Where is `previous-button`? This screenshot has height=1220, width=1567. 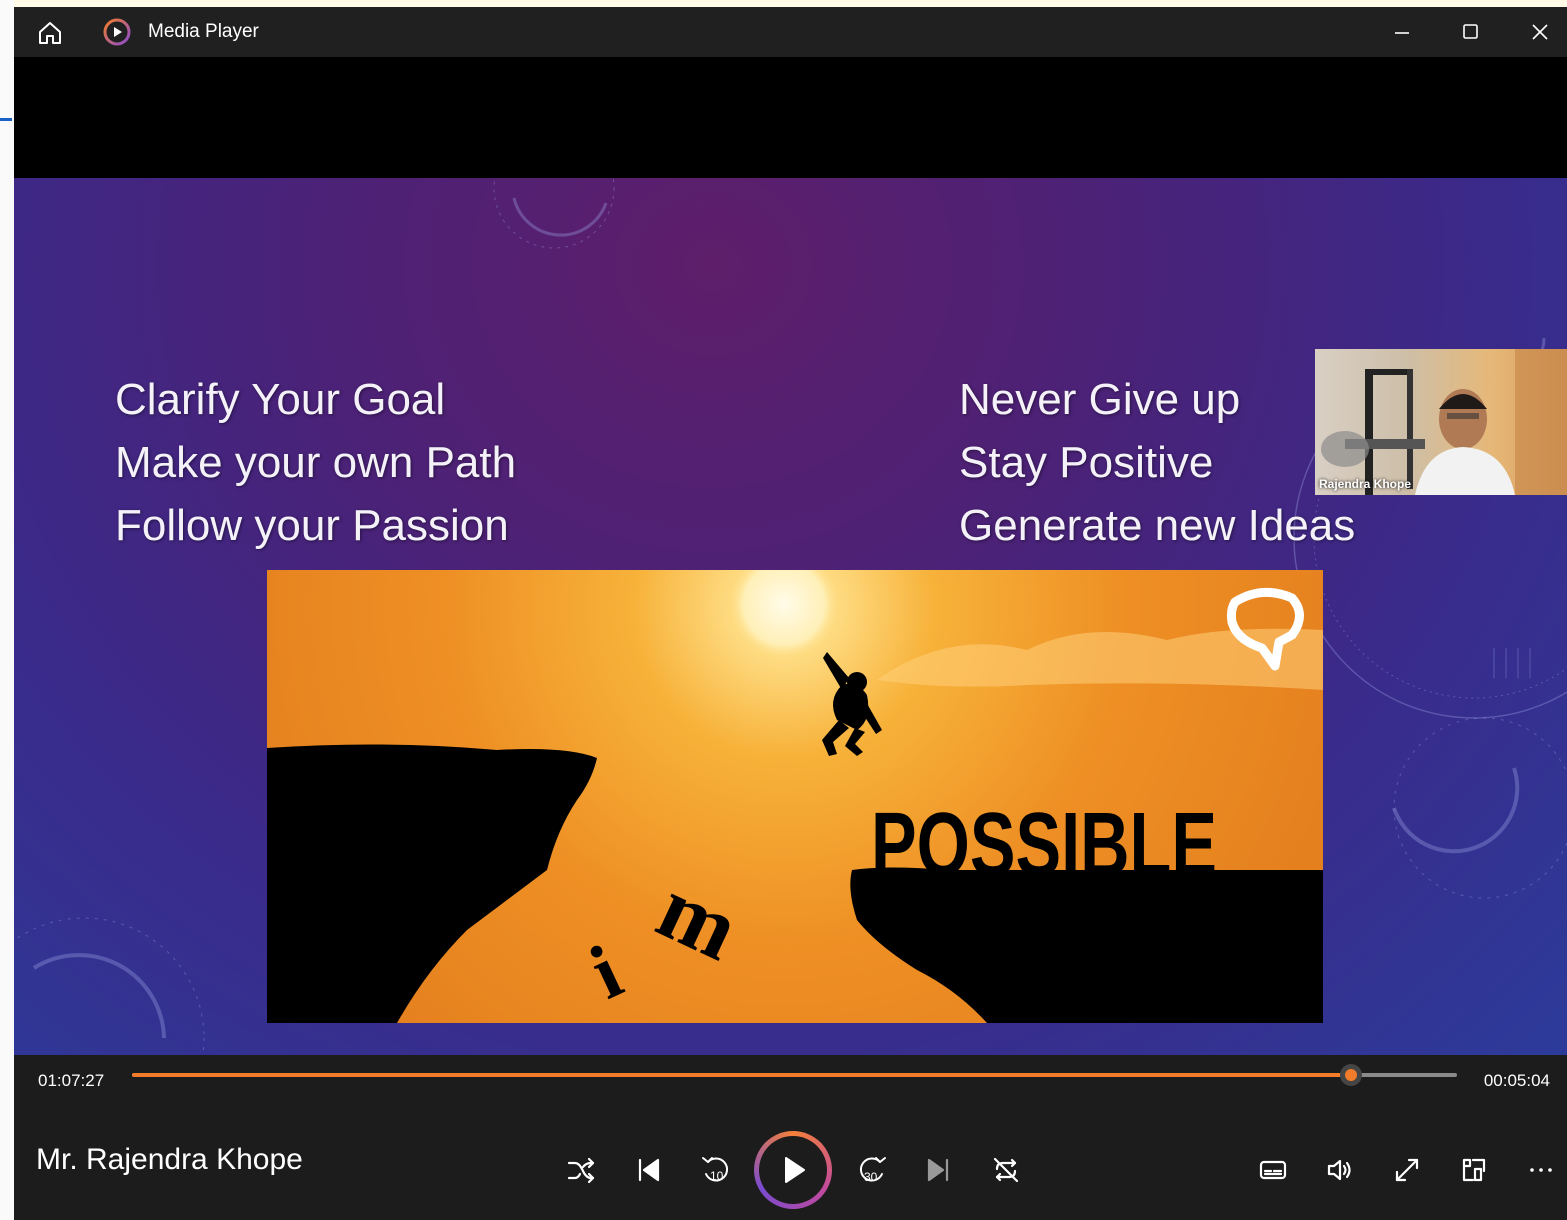
previous-button is located at coordinates (648, 1170).